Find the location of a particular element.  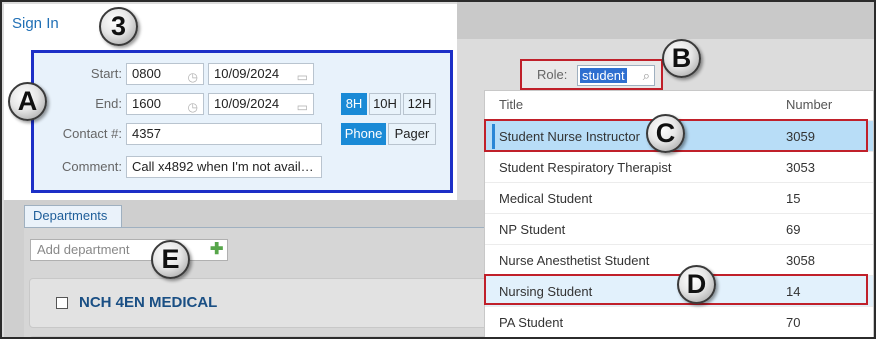

role-number: 3053 is located at coordinates (800, 167).